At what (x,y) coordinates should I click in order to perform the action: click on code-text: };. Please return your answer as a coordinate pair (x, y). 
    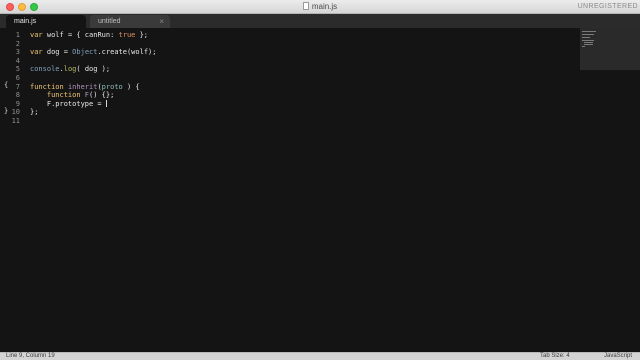
    Looking at the image, I should click on (34, 112).